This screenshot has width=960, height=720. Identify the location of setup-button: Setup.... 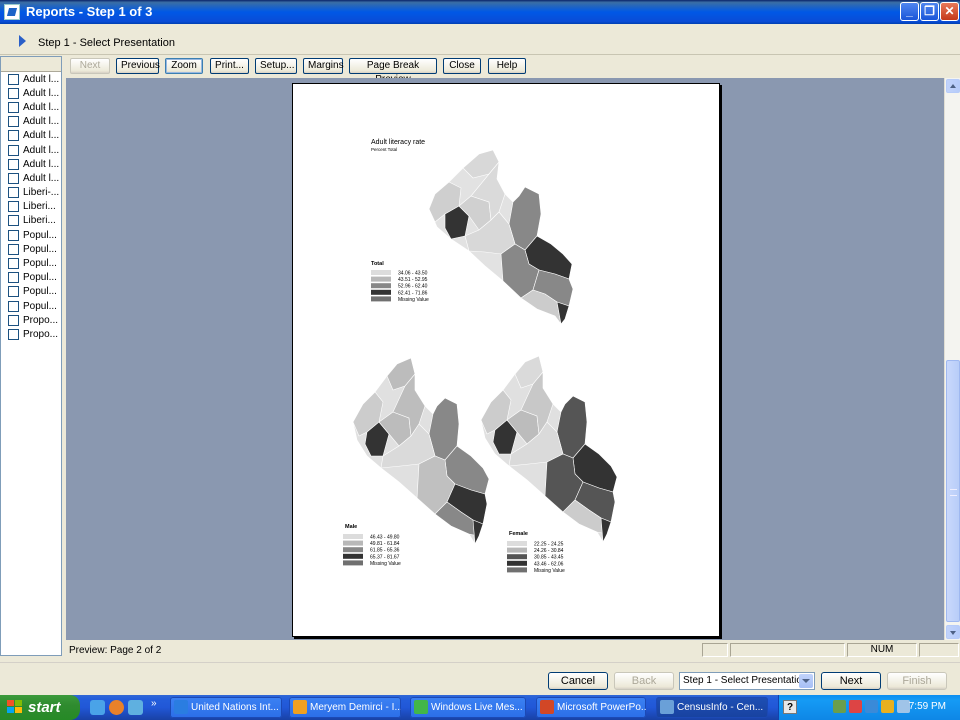
(276, 66).